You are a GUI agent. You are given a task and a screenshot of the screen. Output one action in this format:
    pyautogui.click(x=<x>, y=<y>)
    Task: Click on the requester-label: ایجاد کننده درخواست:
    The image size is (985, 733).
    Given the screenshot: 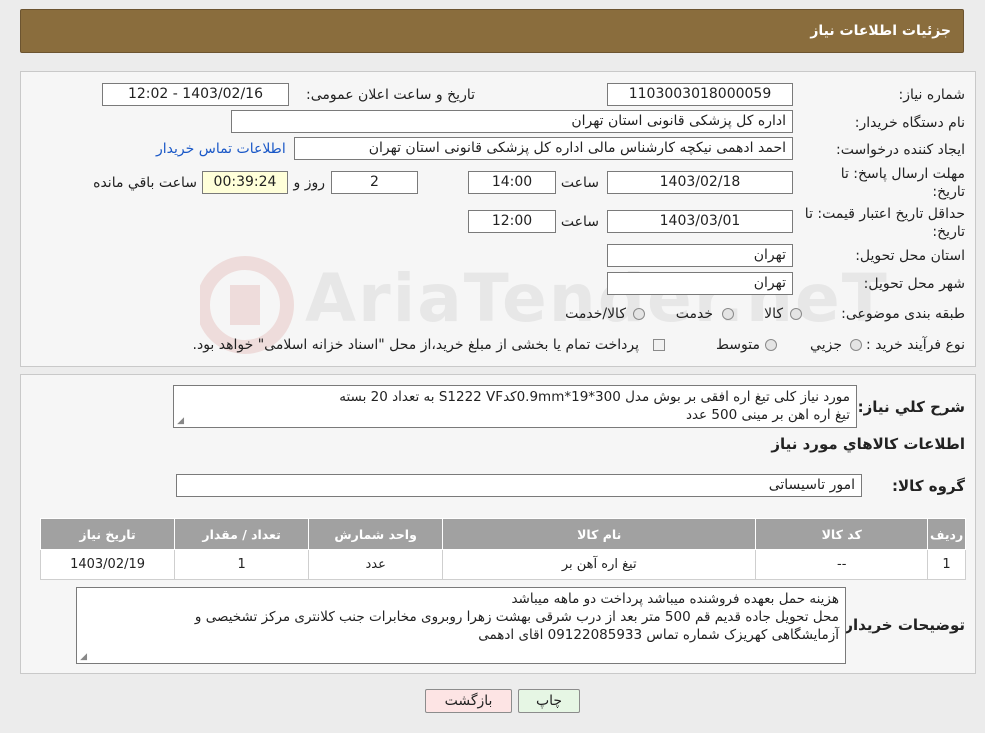 What is the action you would take?
    pyautogui.click(x=900, y=150)
    